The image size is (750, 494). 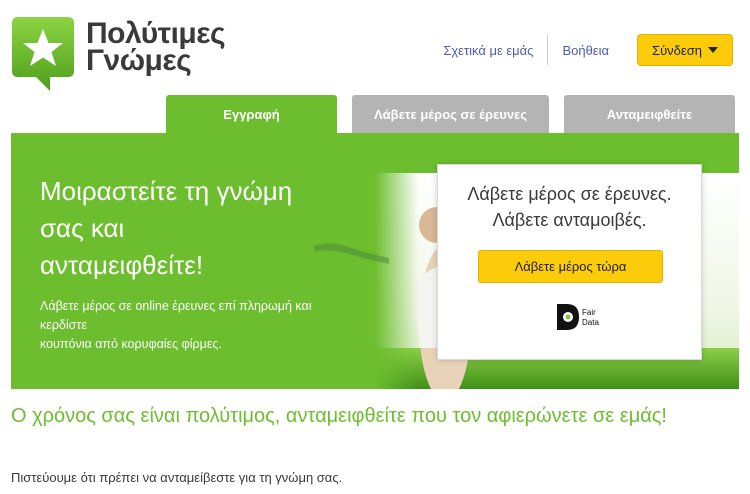 I want to click on tab-surveys: Λάβετε μέρος σε έρευνες, so click(x=450, y=114).